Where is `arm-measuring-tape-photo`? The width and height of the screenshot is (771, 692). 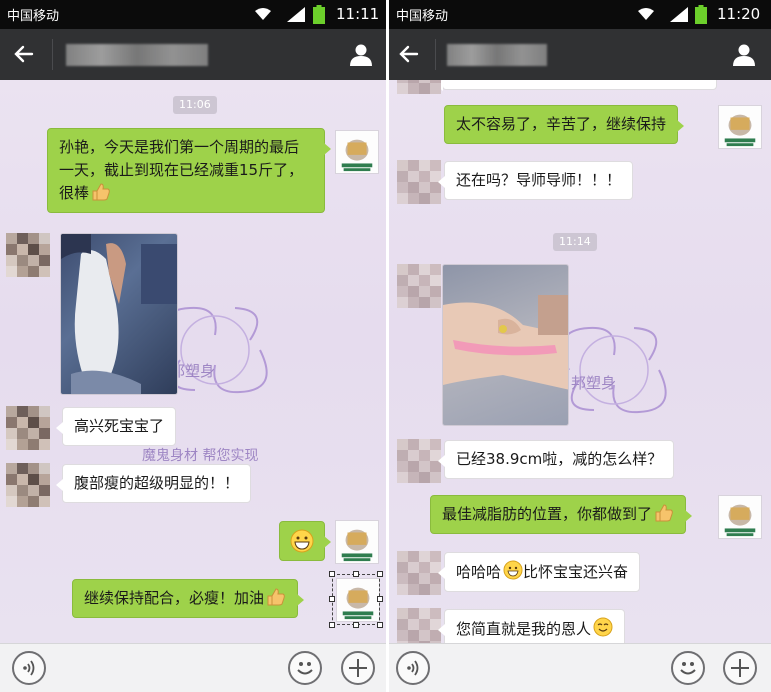 arm-measuring-tape-photo is located at coordinates (505, 345).